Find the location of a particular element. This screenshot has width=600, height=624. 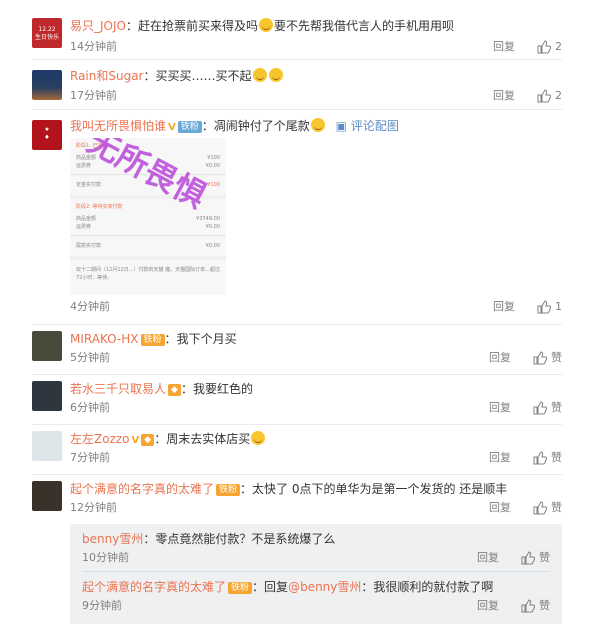

row-value: ¥100 is located at coordinates (213, 158).